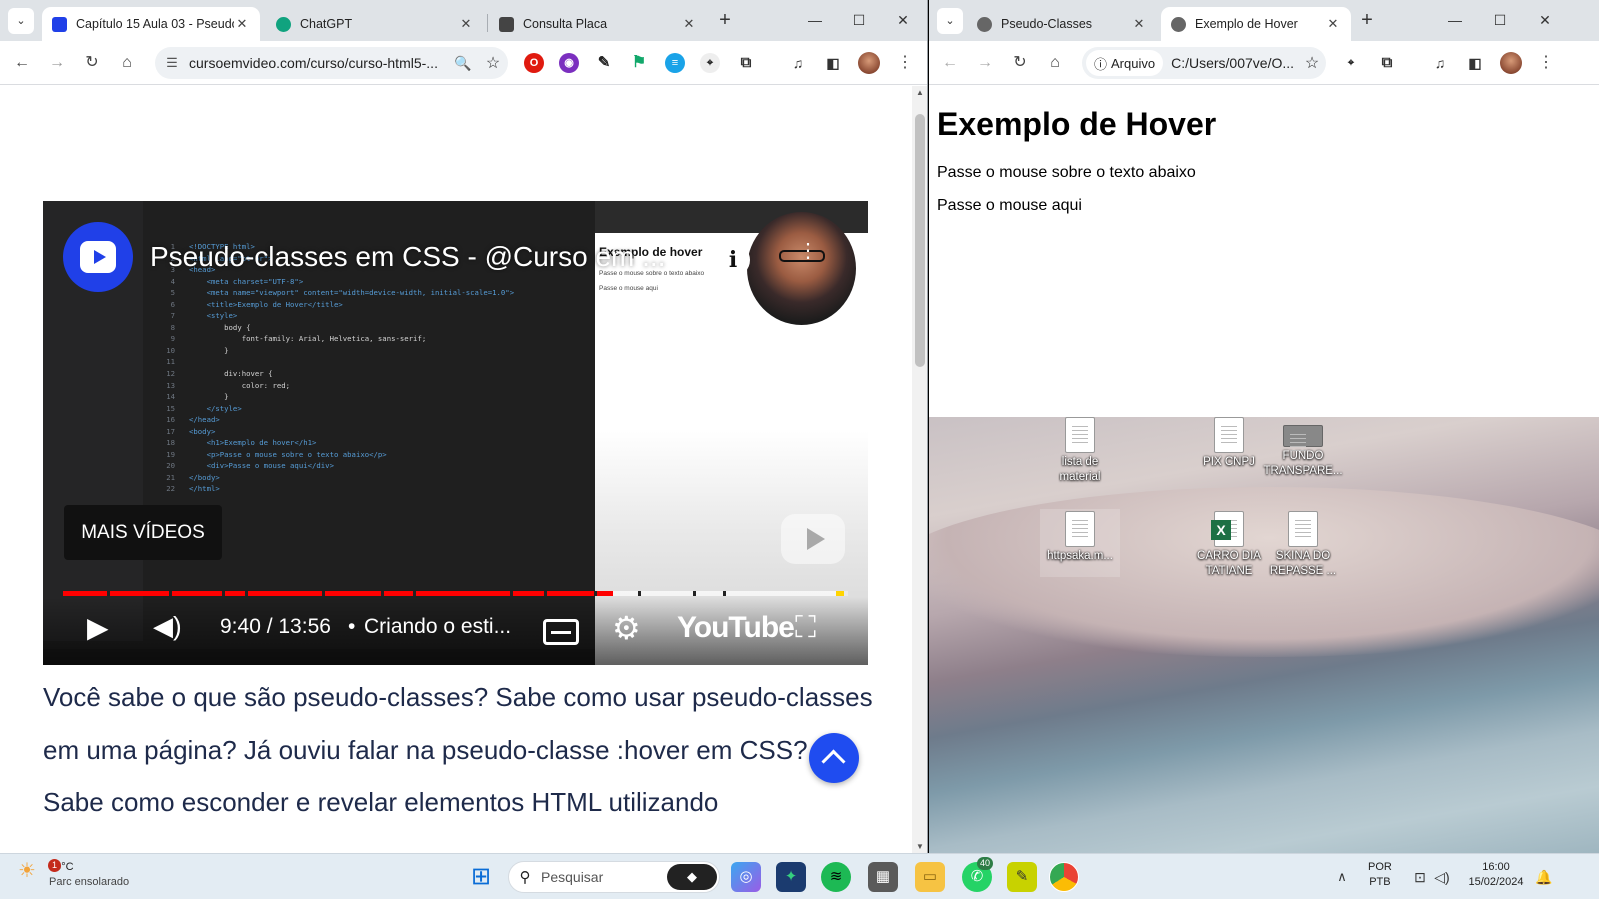 This screenshot has height=899, width=1599. What do you see at coordinates (1256, 24) in the screenshot?
I see `tab-exemplo-hover: Exemplo de Hover ✕` at bounding box center [1256, 24].